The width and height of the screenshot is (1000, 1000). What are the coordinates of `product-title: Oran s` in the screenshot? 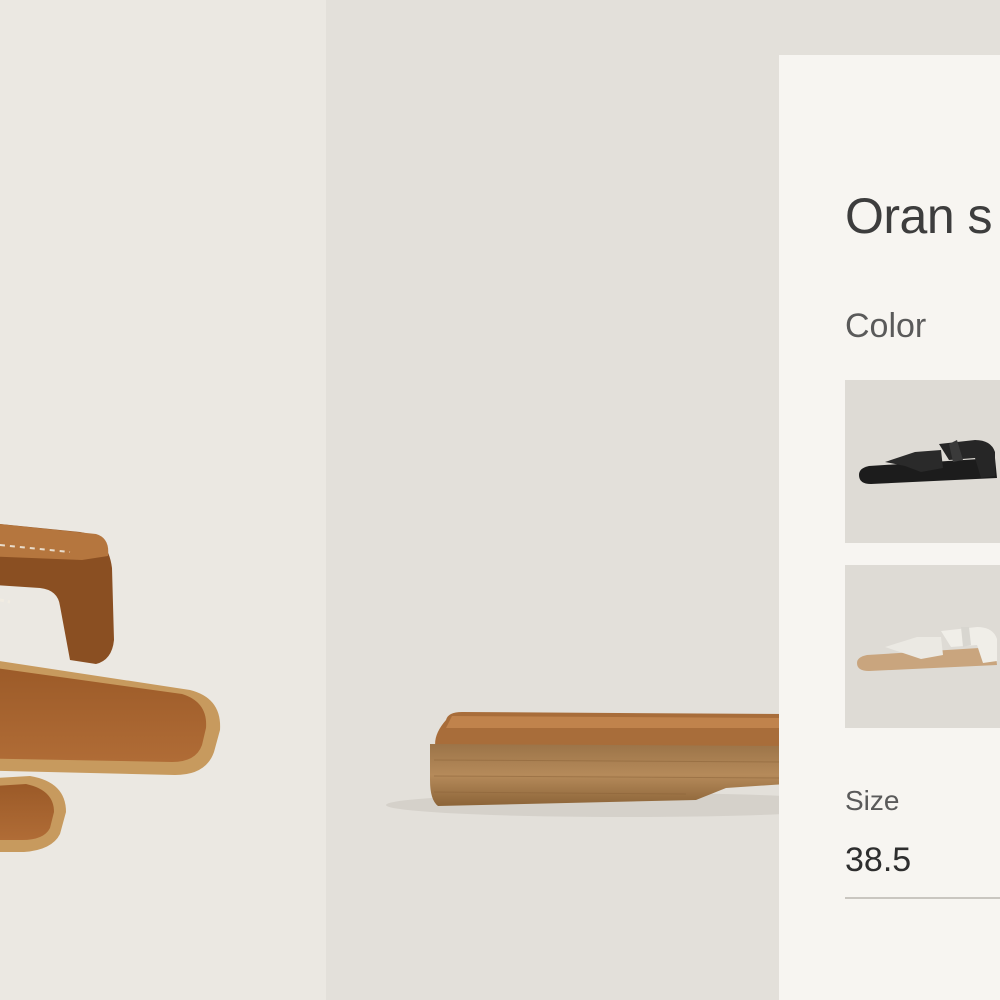 It's located at (919, 216).